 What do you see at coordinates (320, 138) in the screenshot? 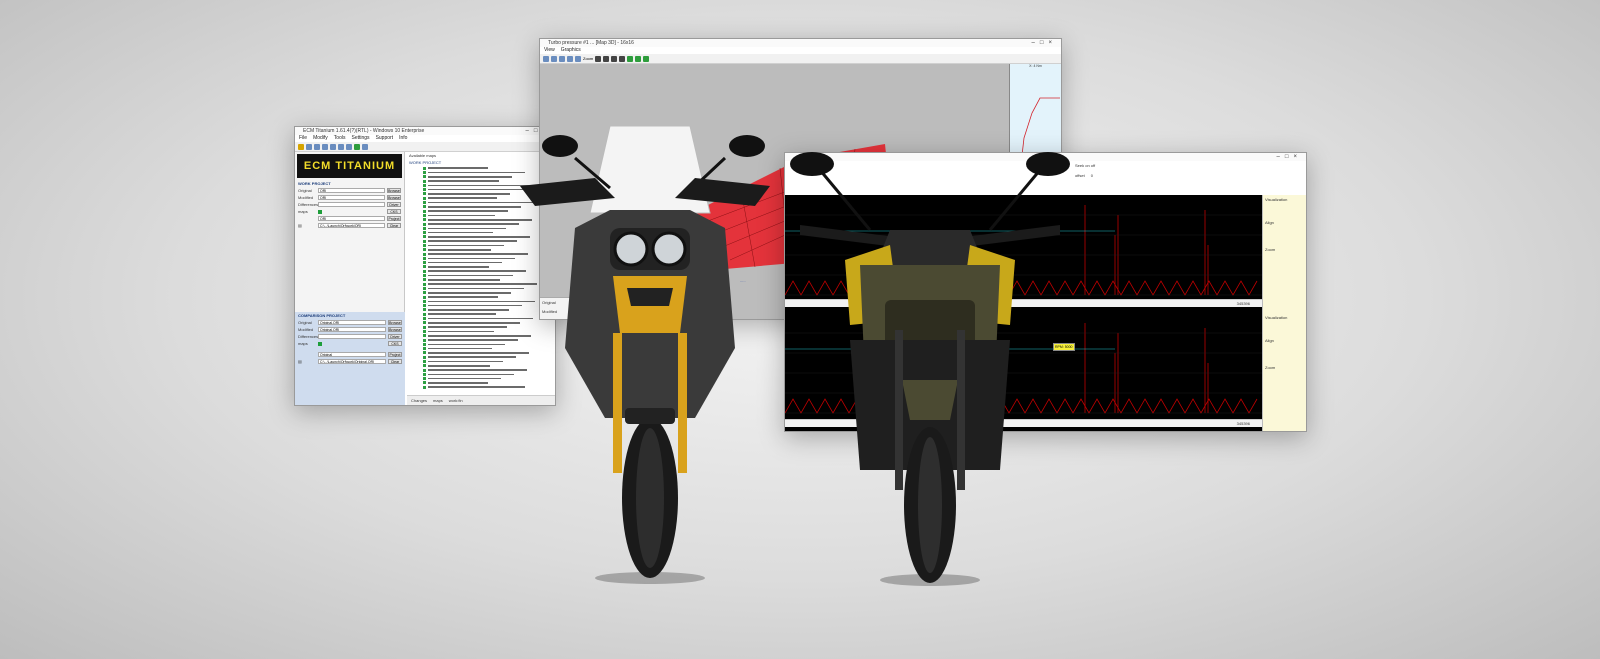
I see `ecm-menu-modify: Modify` at bounding box center [320, 138].